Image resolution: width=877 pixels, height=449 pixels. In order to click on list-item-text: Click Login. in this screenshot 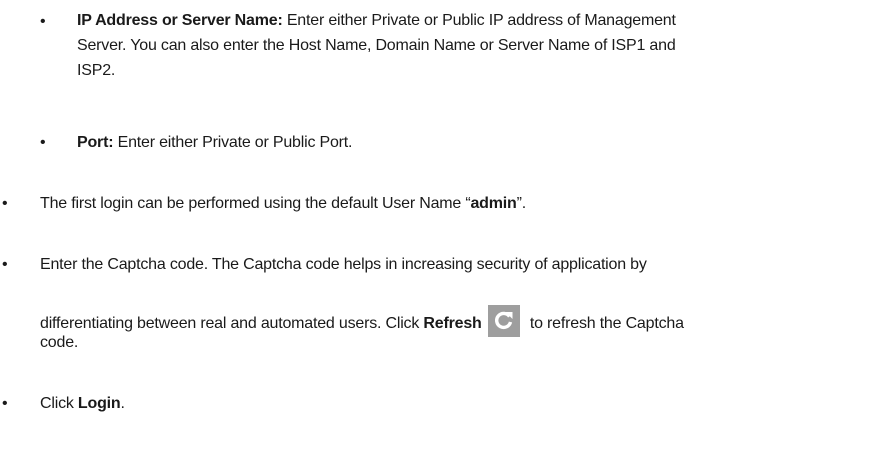, I will do `click(455, 403)`.